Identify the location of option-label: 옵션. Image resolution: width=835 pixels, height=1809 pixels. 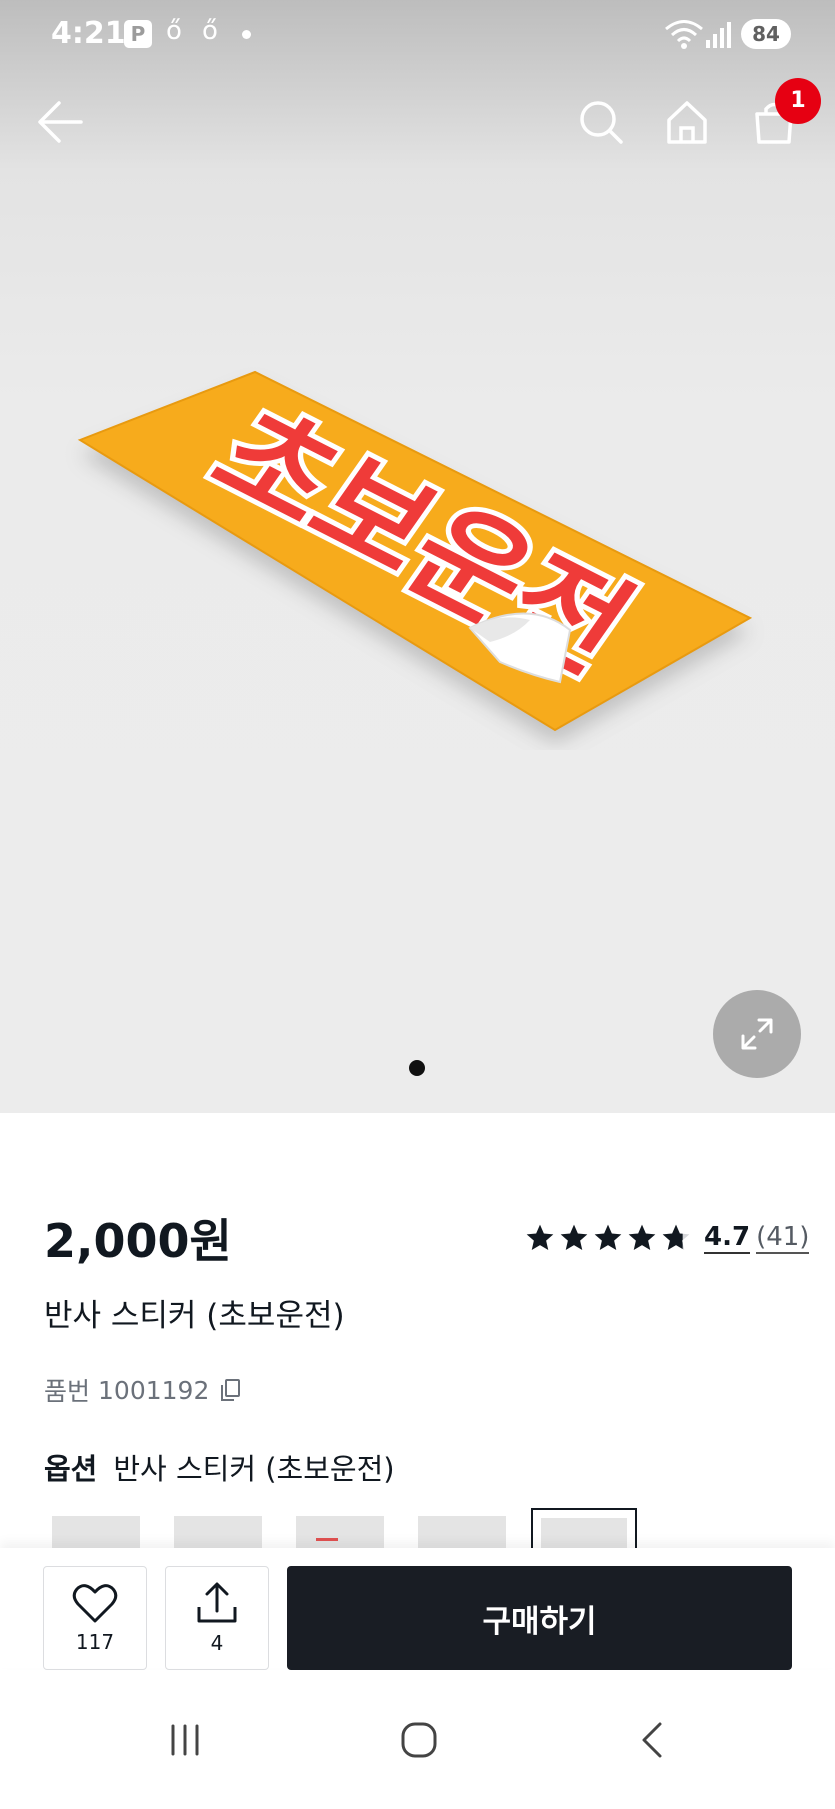
(71, 1469).